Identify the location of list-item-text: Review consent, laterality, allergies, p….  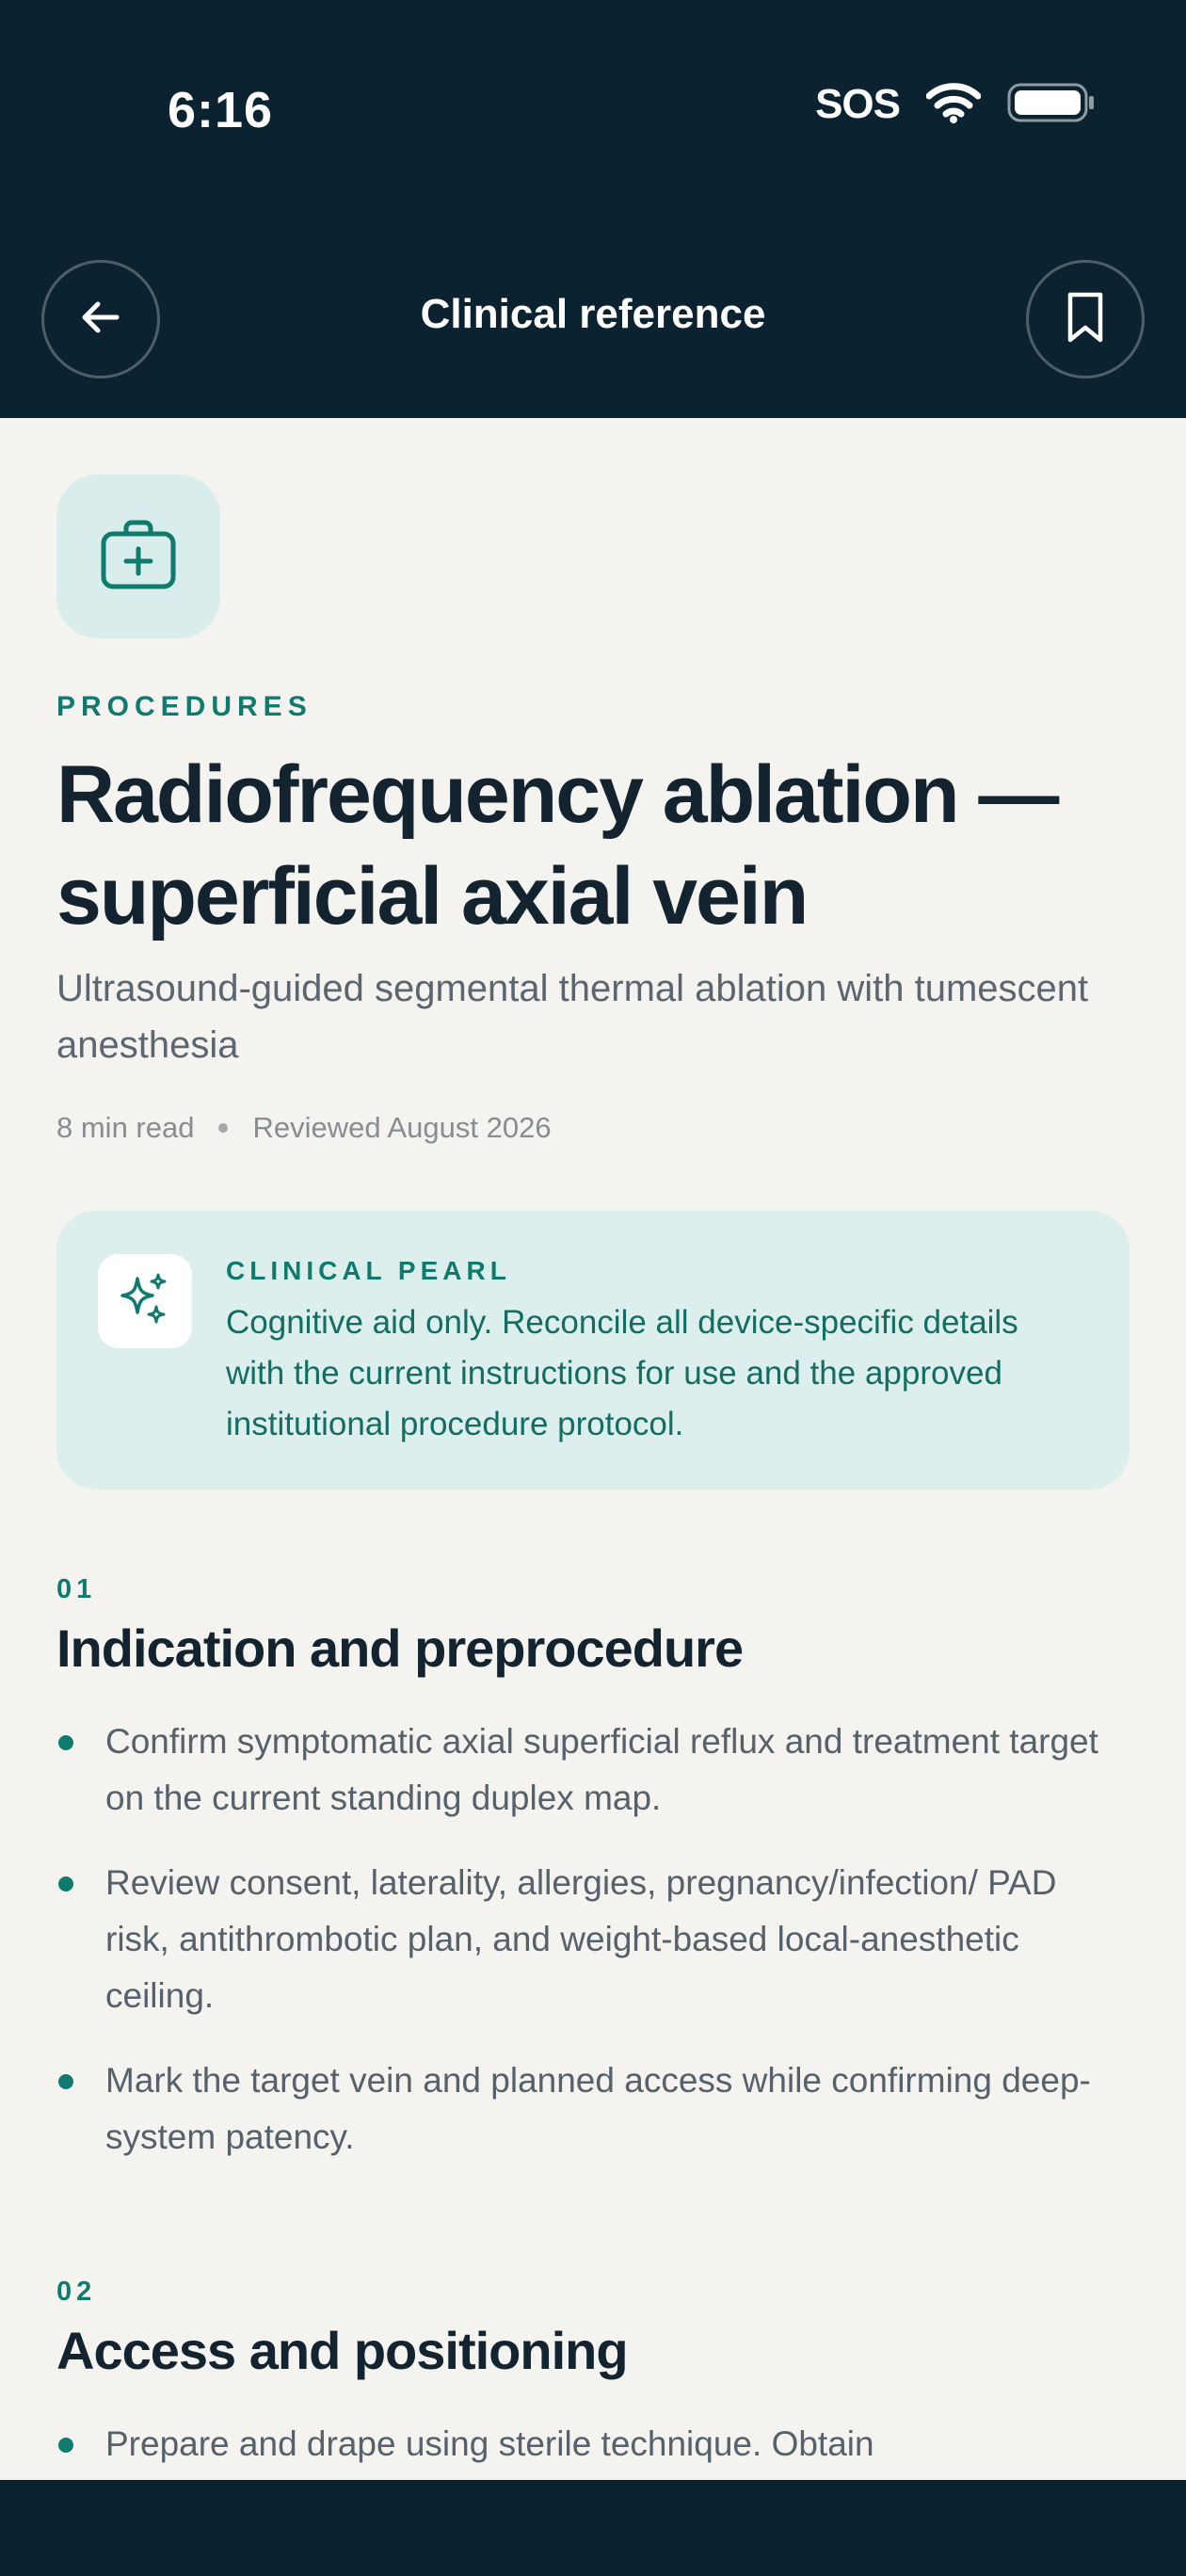
(581, 1939).